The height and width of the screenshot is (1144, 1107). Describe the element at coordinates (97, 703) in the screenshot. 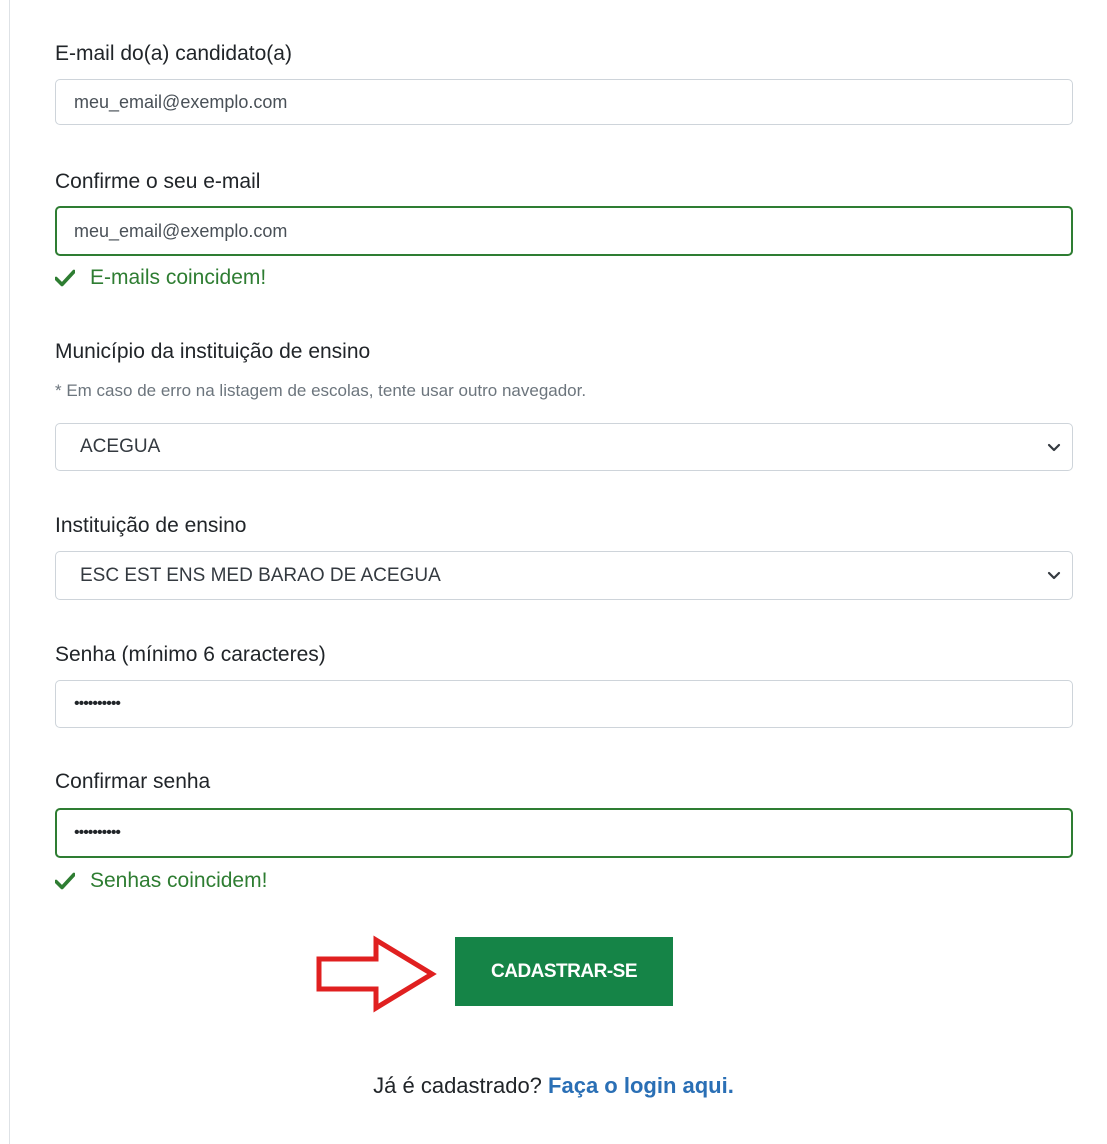

I see `password-masked-value: ••••••••••` at that location.